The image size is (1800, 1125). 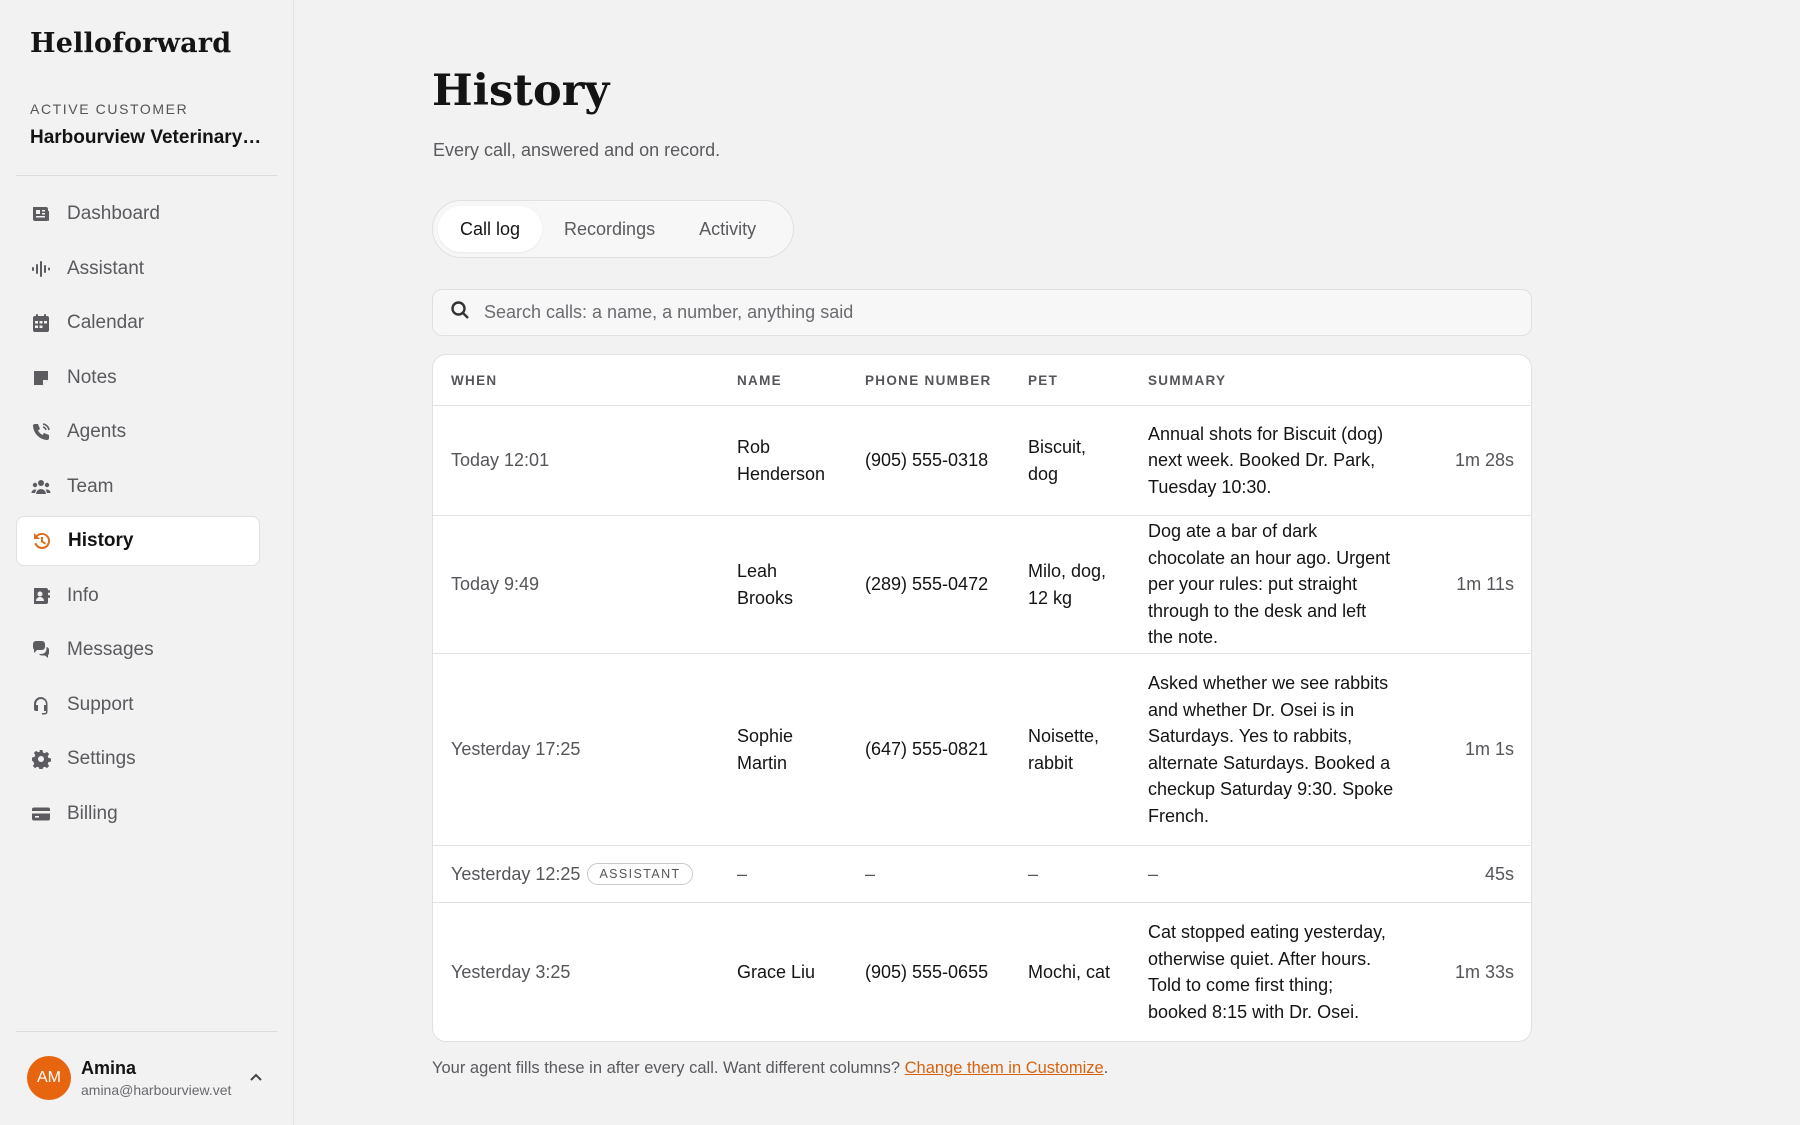 What do you see at coordinates (500, 460) in the screenshot?
I see `call-time: Today 12:01` at bounding box center [500, 460].